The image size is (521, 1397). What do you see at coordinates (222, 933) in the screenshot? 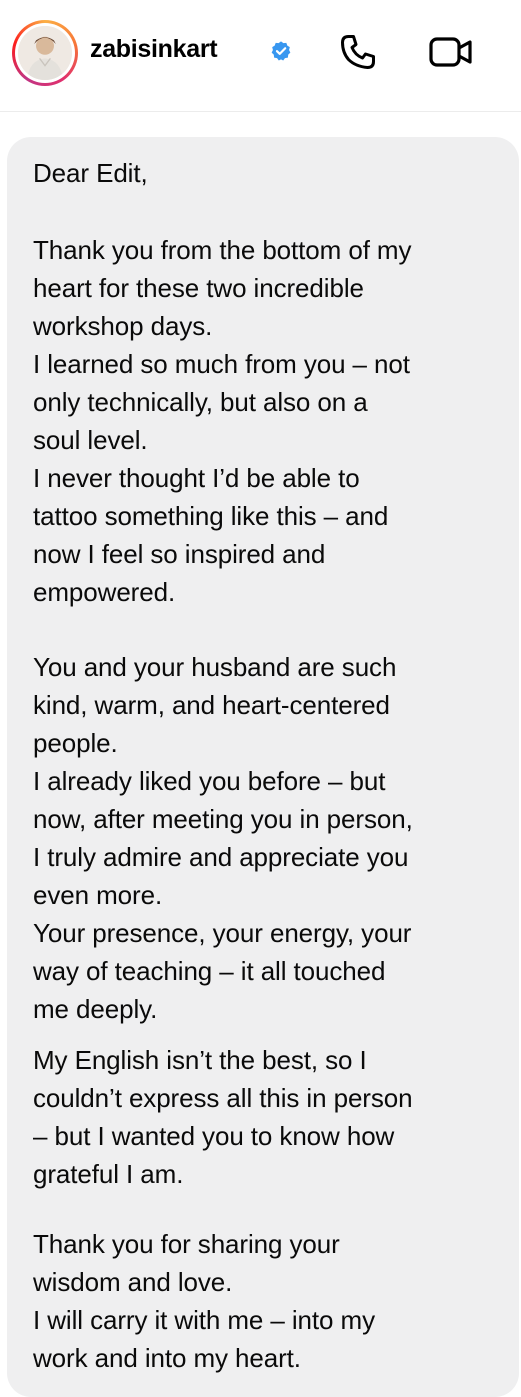
I see `message-line: Your presence, your energy, your` at bounding box center [222, 933].